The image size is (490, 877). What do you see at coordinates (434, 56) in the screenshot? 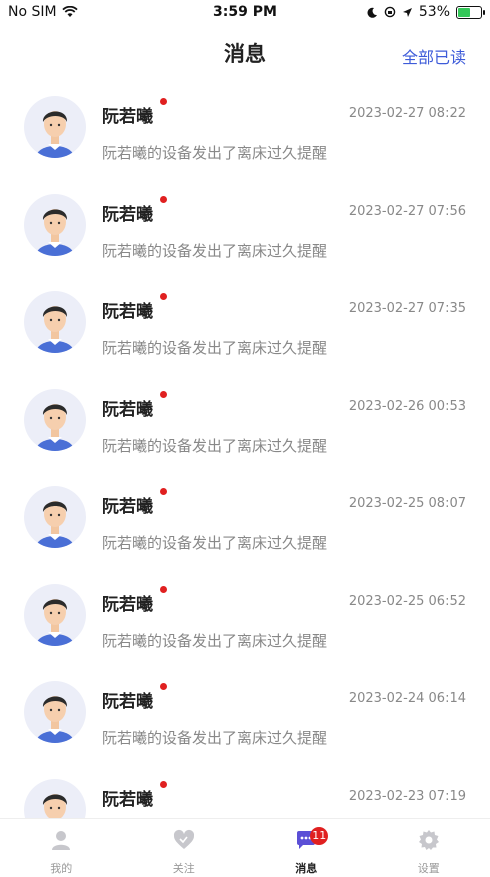
I see `mark-all-read-button: 全部已读` at bounding box center [434, 56].